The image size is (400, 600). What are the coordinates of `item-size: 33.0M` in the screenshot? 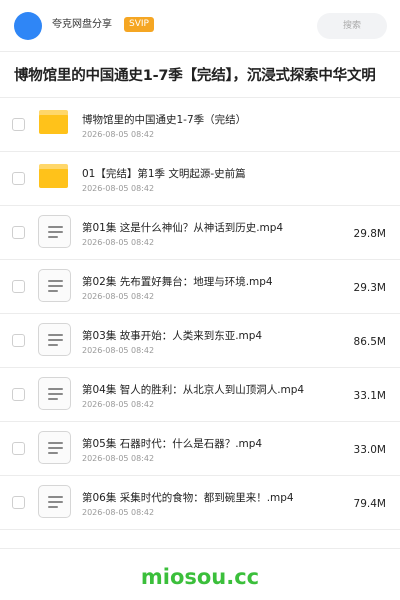 It's located at (369, 450).